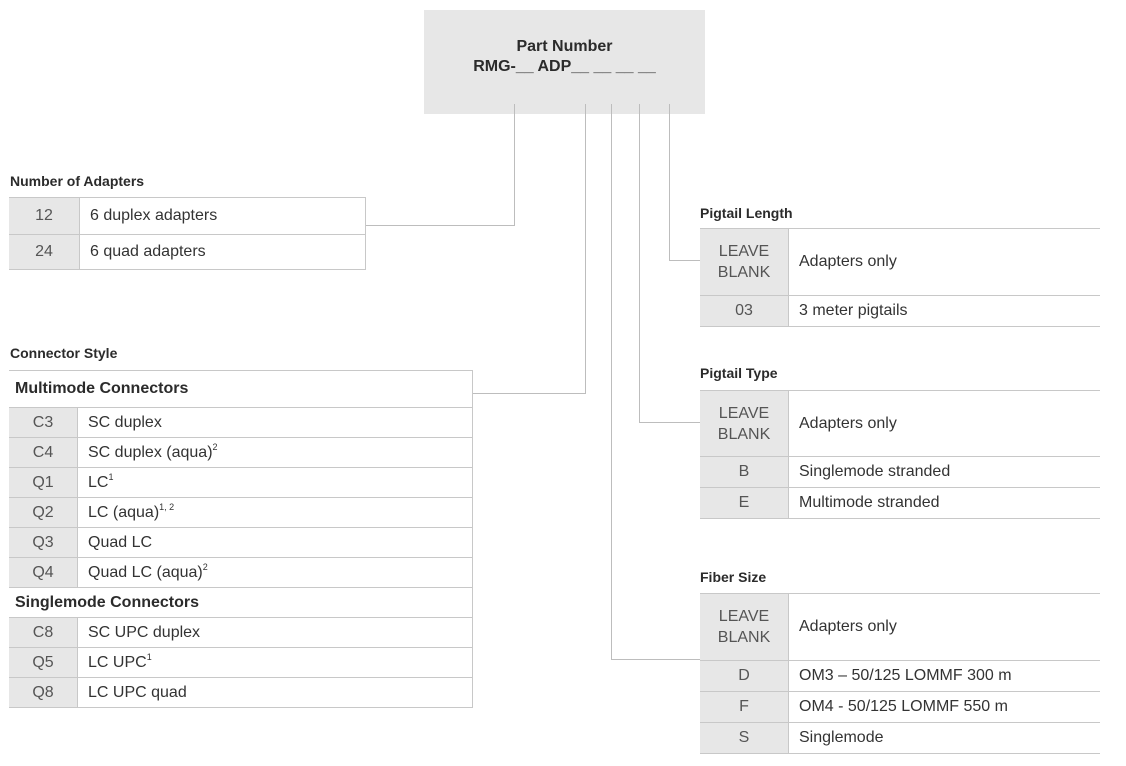 This screenshot has height=766, width=1126. I want to click on table-row: D OM3 – 50/125 LOMMF 300 m, so click(900, 676).